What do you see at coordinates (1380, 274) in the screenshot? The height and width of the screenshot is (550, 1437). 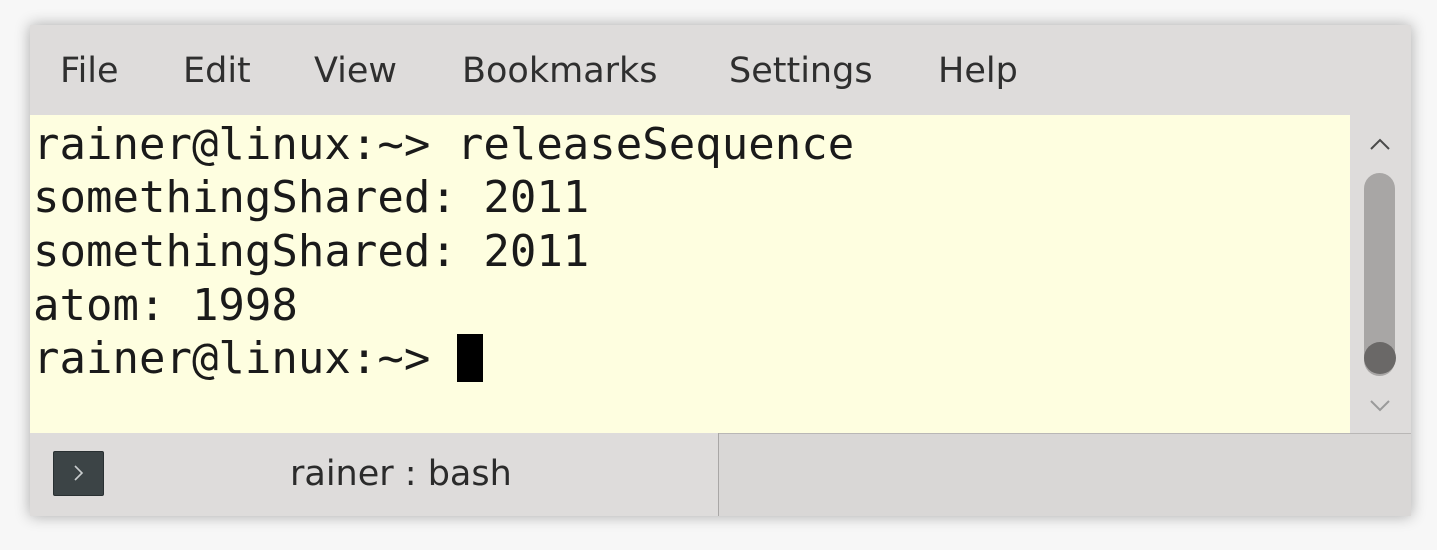 I see `vertical-scrollbar` at bounding box center [1380, 274].